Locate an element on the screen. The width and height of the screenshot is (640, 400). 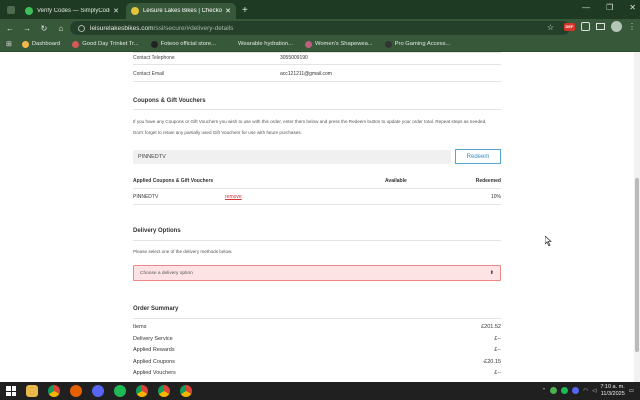
tab-title: Verify Codes — SimplyCodes is located at coordinates (74, 11).